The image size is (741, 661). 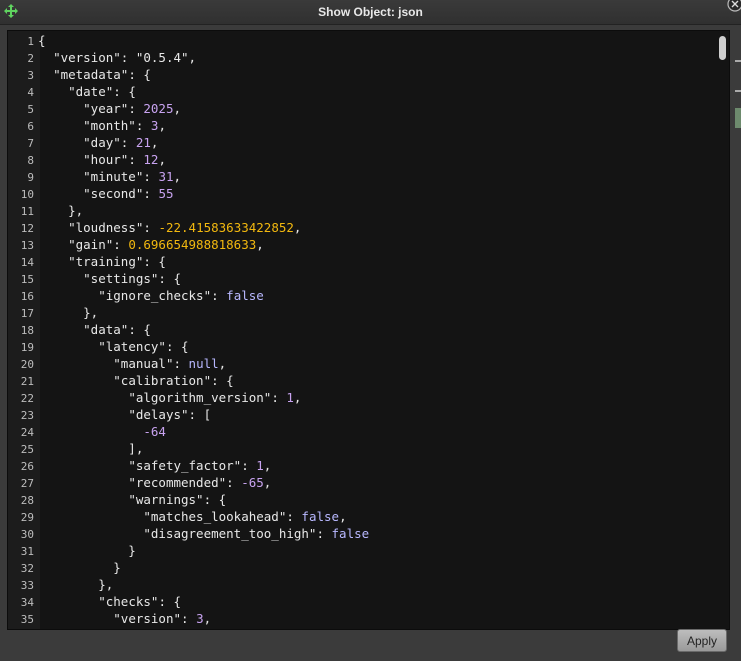 I want to click on code-text: },, so click(x=75, y=584).